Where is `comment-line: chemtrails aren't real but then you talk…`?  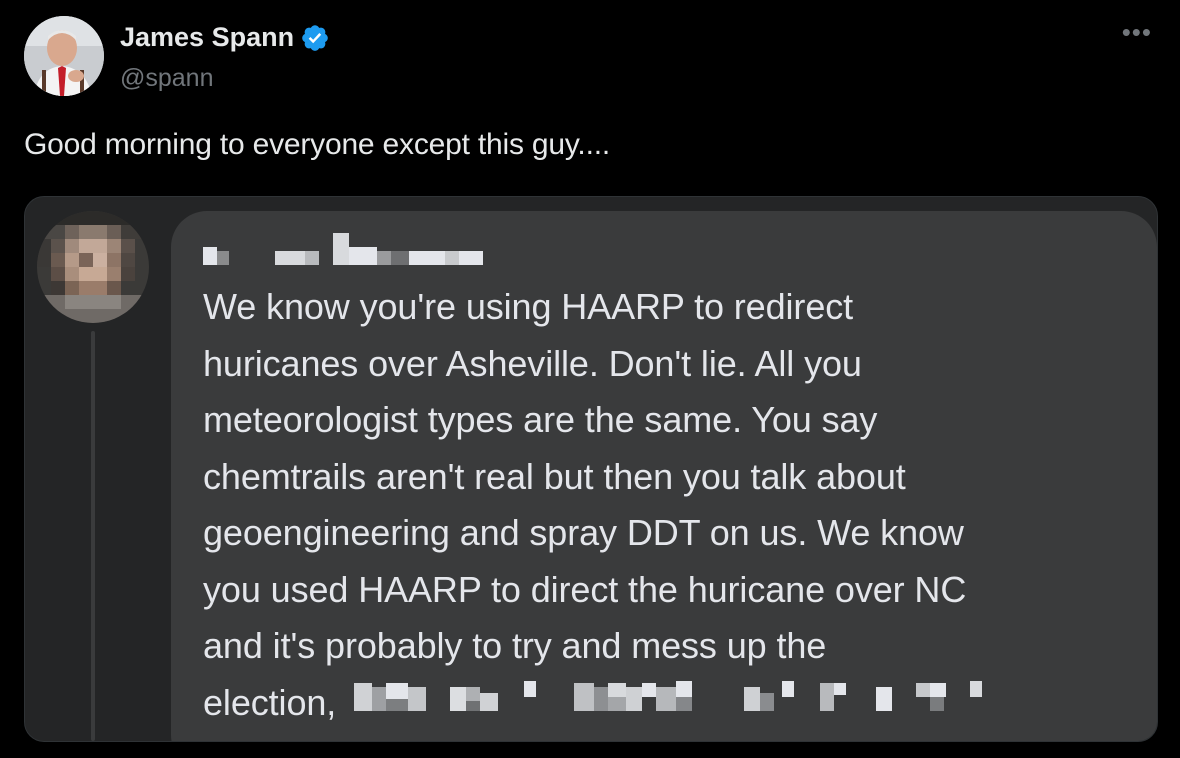 comment-line: chemtrails aren't real but then you talk… is located at coordinates (554, 476).